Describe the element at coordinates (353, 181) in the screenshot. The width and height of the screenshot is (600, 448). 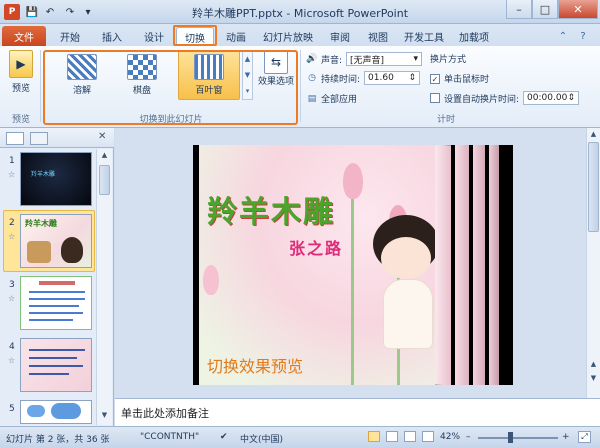
I see `tulip-illustration` at that location.